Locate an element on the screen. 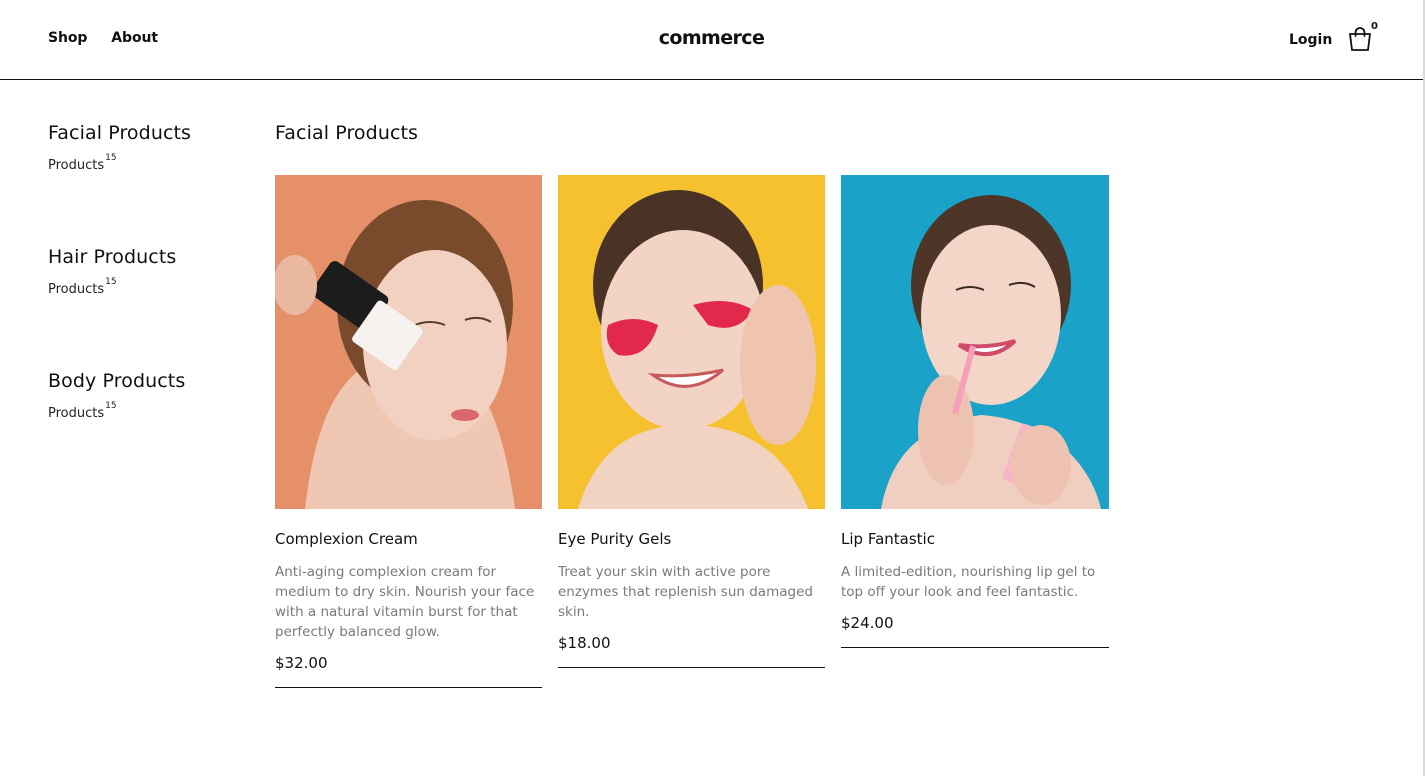  product-price: $18.00 is located at coordinates (691, 650).